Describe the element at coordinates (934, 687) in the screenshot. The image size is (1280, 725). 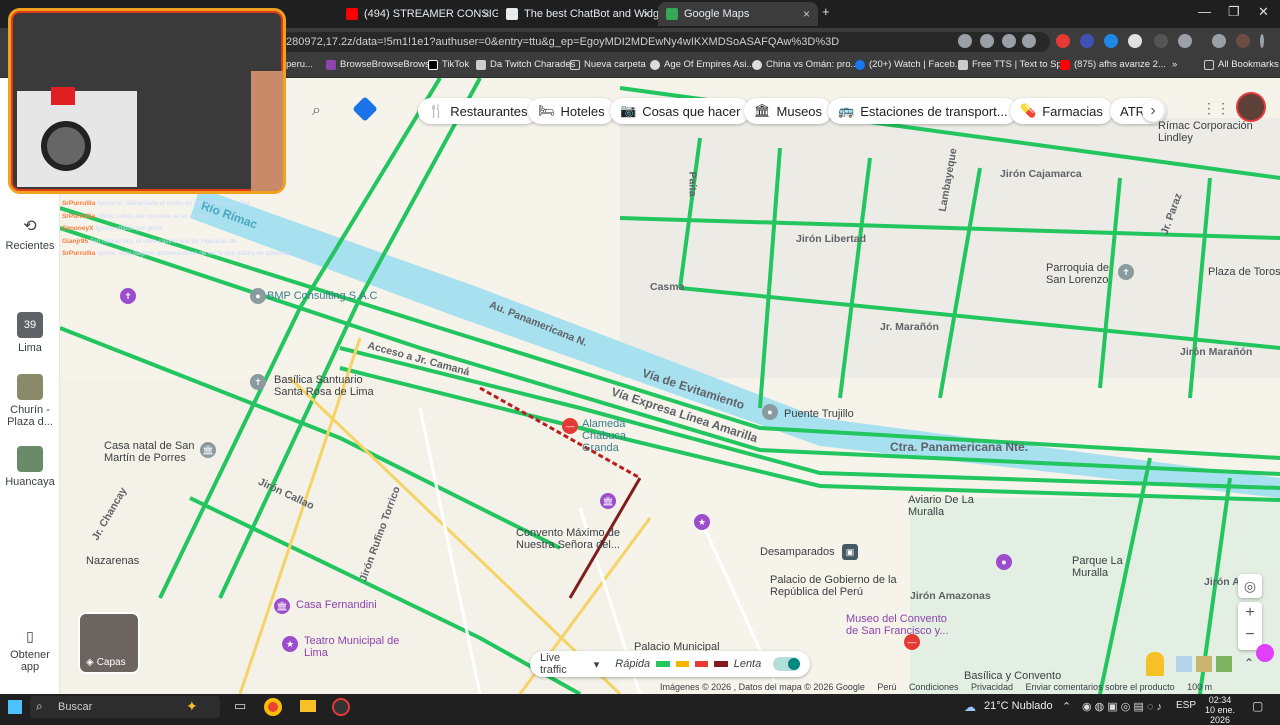
I see `terms-link: Condiciones` at that location.